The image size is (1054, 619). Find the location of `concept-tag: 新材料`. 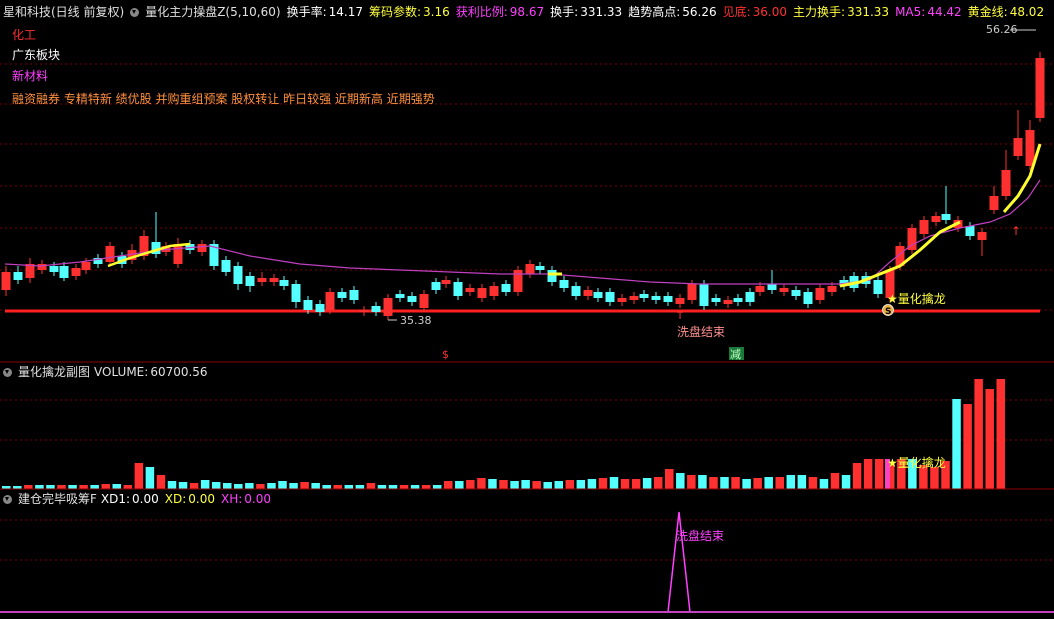

concept-tag: 新材料 is located at coordinates (30, 76).